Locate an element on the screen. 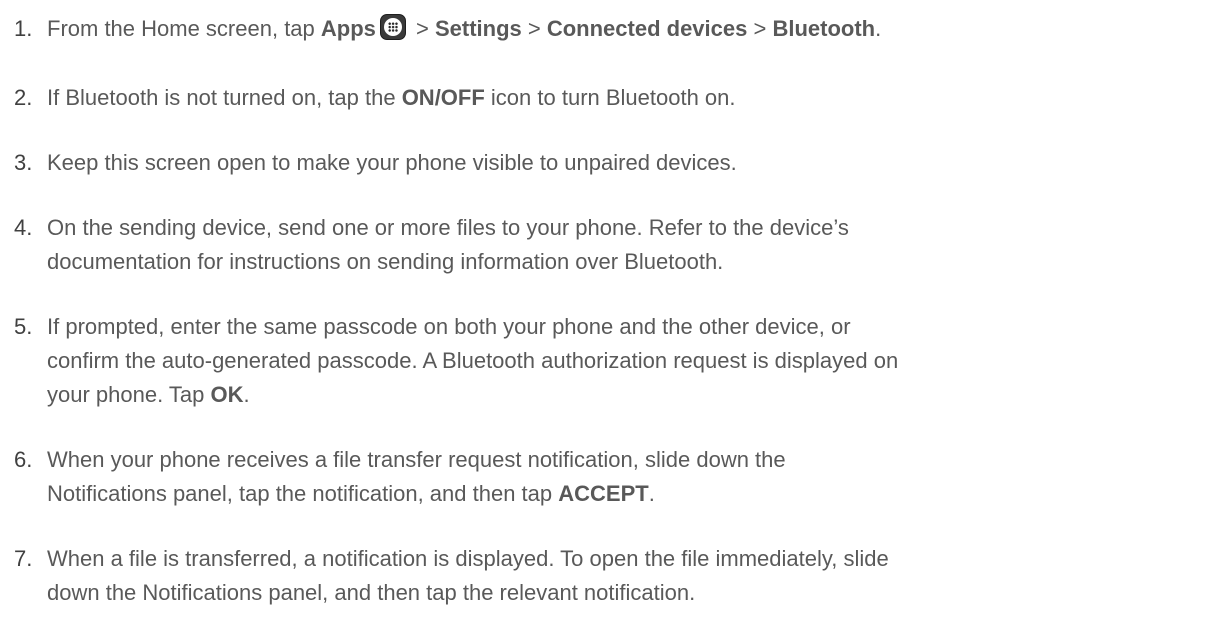 The width and height of the screenshot is (1207, 633). step-number: 2. is located at coordinates (23, 97).